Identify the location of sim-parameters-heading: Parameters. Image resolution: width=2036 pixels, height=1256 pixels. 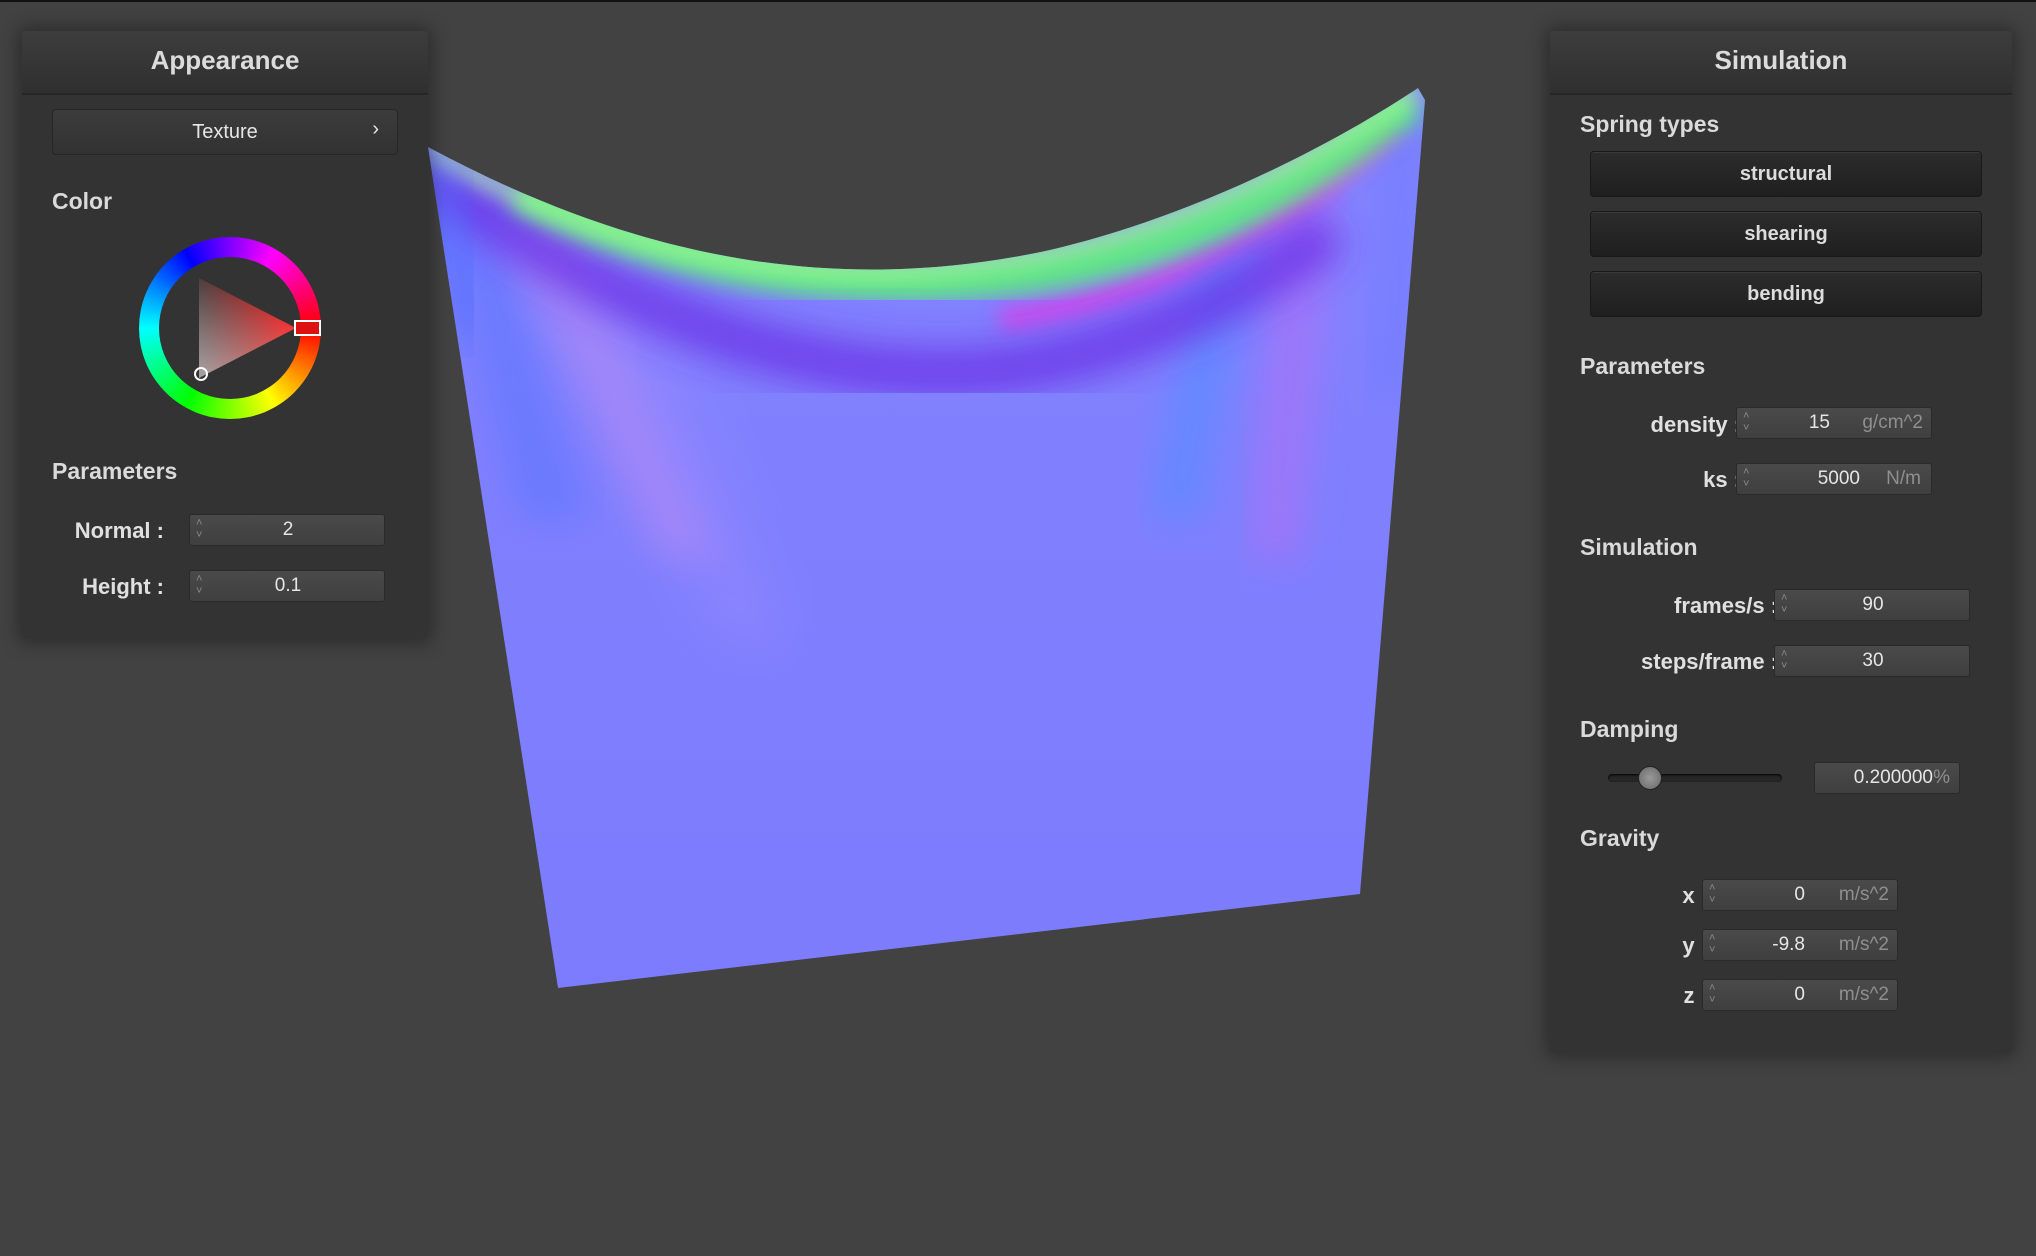
(1643, 366).